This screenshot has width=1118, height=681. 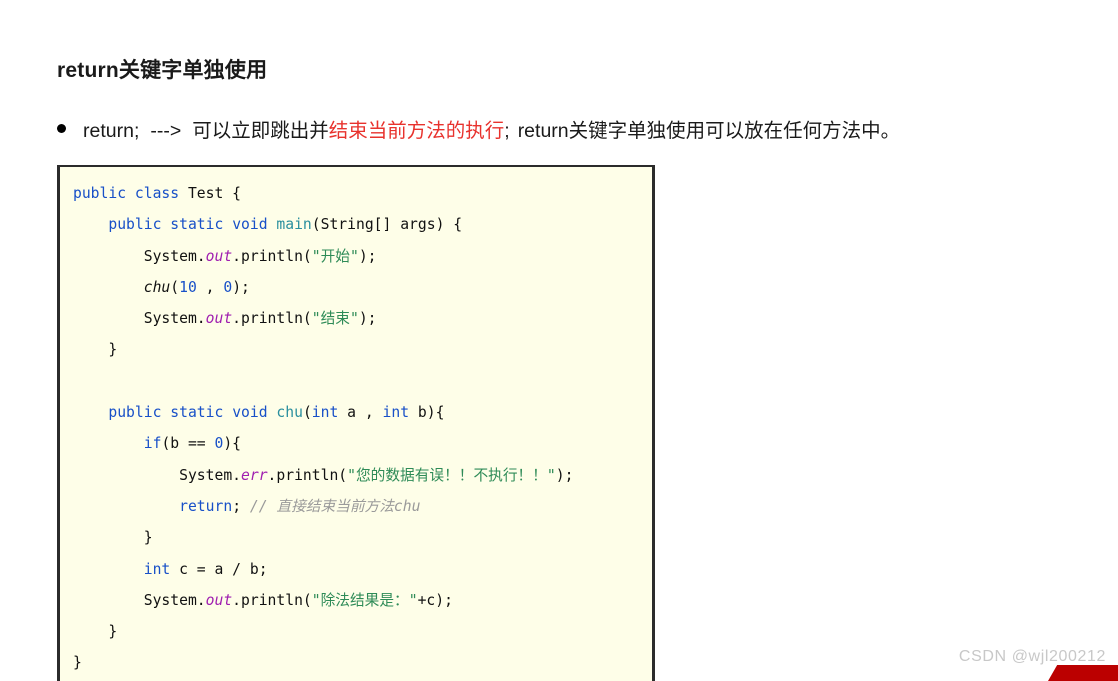 What do you see at coordinates (162, 70) in the screenshot?
I see `page-title: return关键字单独使用` at bounding box center [162, 70].